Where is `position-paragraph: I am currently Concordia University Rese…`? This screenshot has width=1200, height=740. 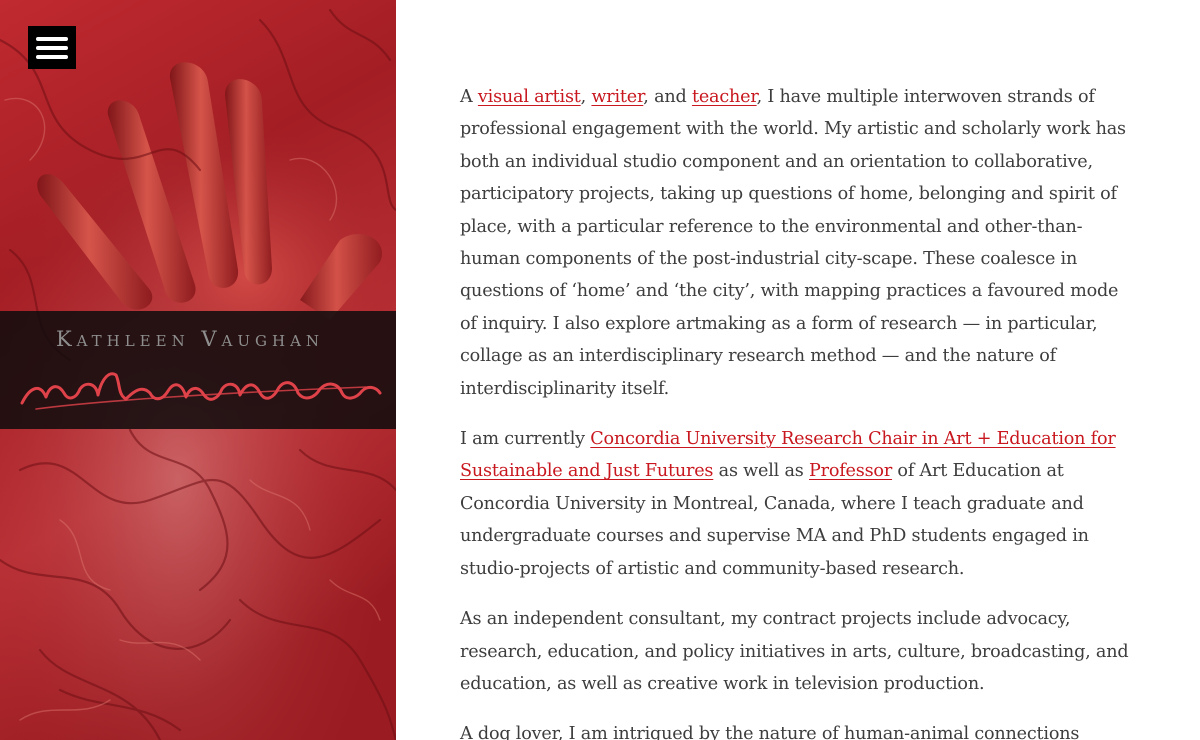
position-paragraph: I am currently Concordia University Rese… is located at coordinates (800, 504).